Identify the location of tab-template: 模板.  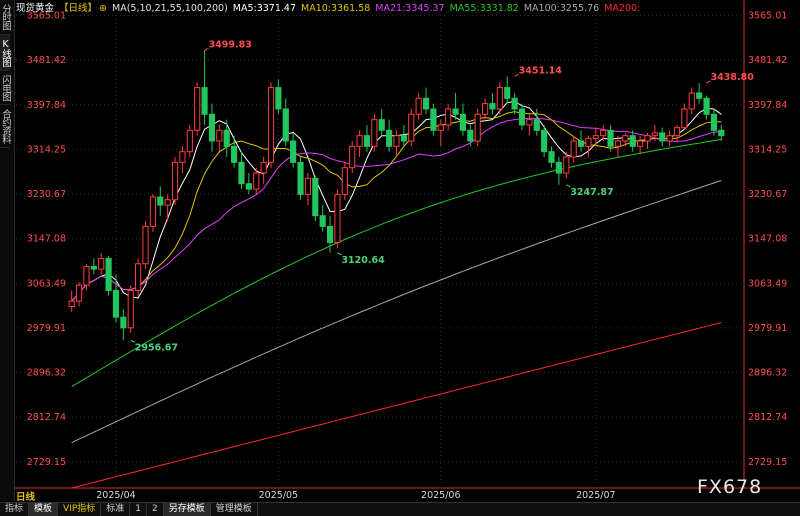
(43, 509).